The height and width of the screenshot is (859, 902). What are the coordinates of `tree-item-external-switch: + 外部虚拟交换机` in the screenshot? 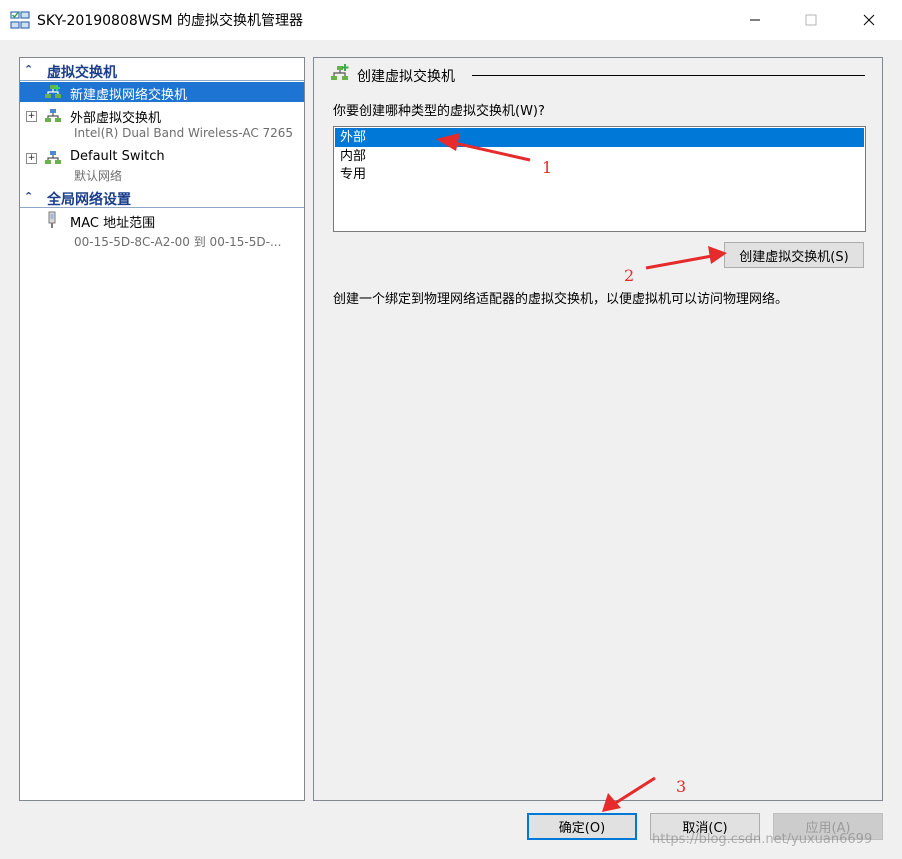 It's located at (162, 116).